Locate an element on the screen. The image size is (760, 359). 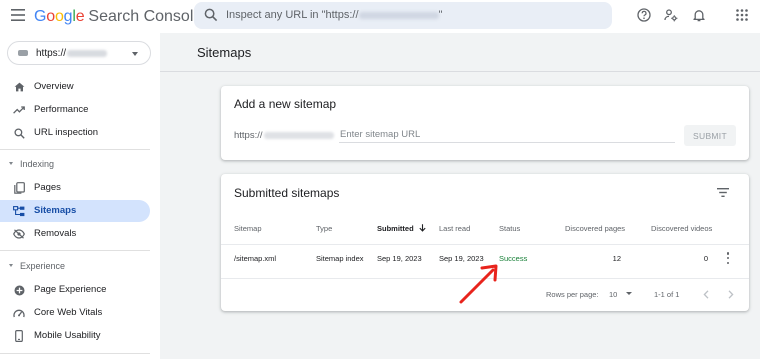
main-menu-button is located at coordinates (18, 15).